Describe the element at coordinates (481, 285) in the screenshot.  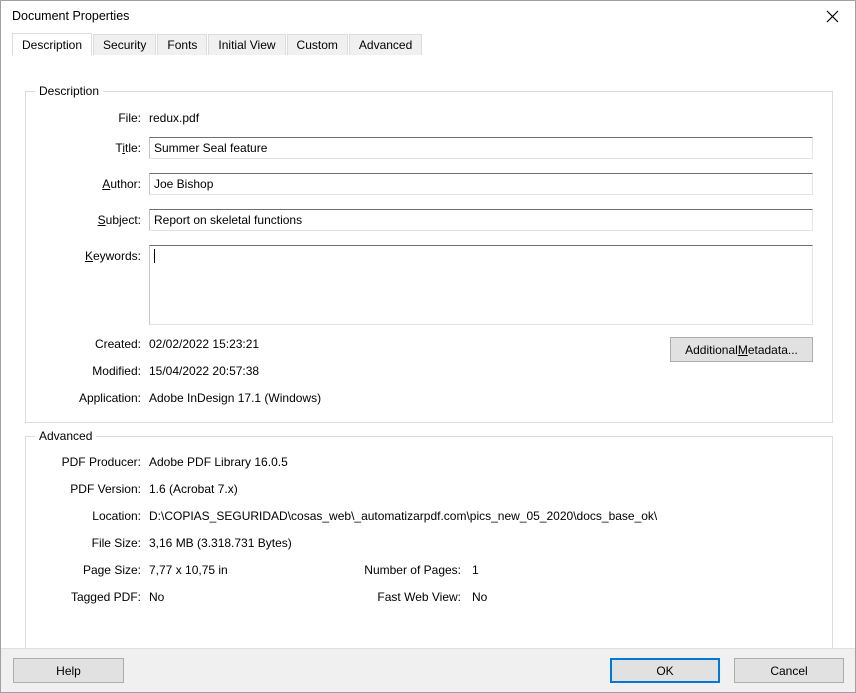
I see `keywords-input` at that location.